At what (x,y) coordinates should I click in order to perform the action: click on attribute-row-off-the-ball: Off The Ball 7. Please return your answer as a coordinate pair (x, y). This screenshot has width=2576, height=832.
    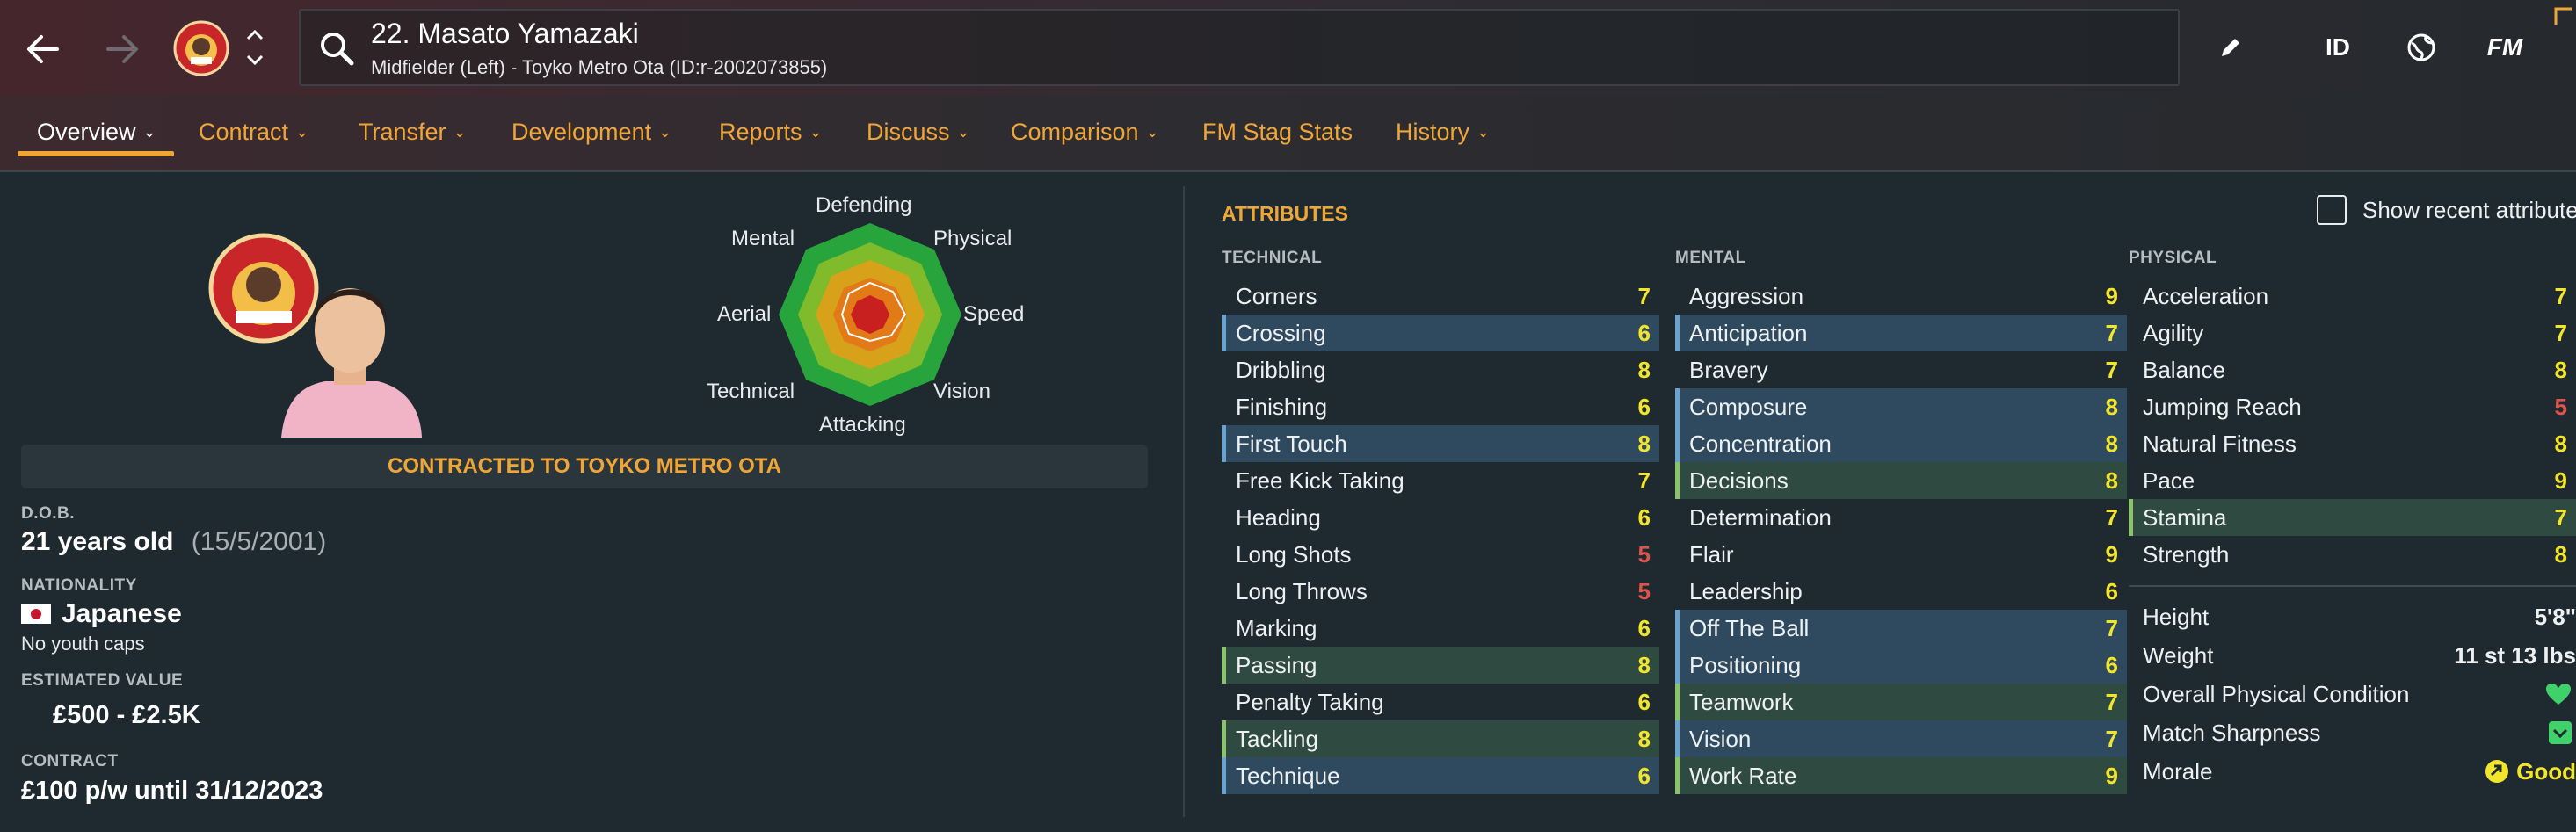
    Looking at the image, I should click on (1901, 628).